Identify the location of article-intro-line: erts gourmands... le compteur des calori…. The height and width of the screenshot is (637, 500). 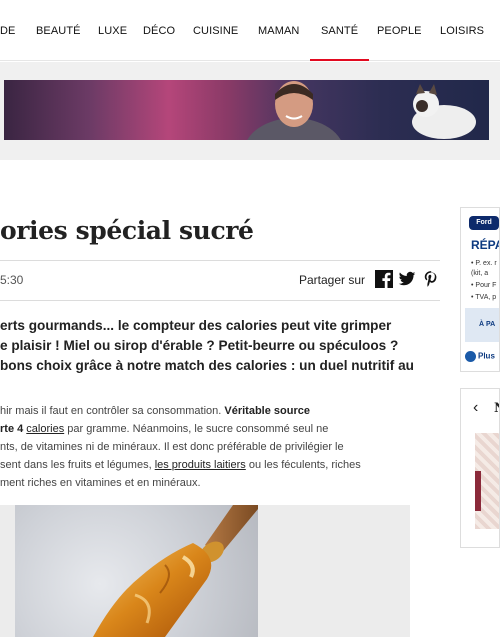
(196, 325).